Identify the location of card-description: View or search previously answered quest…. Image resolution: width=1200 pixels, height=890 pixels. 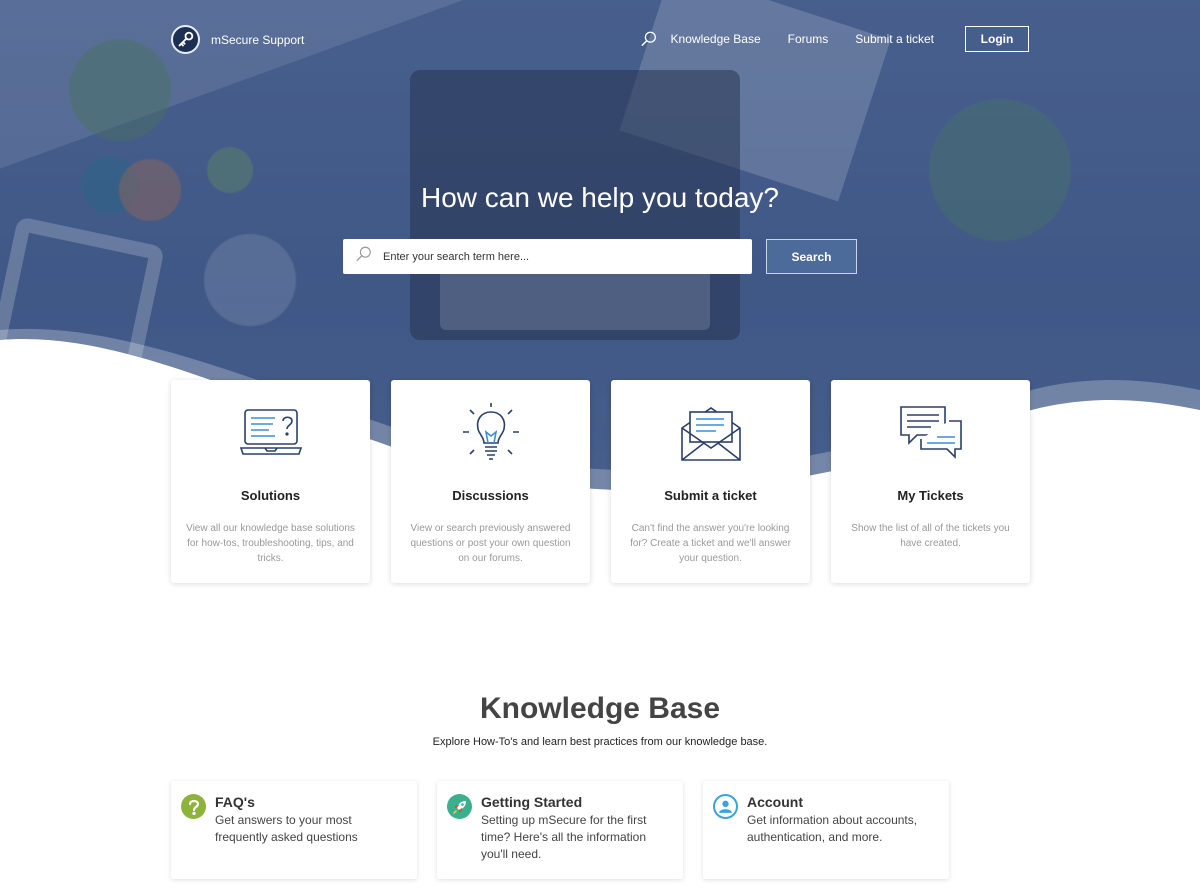
(490, 543).